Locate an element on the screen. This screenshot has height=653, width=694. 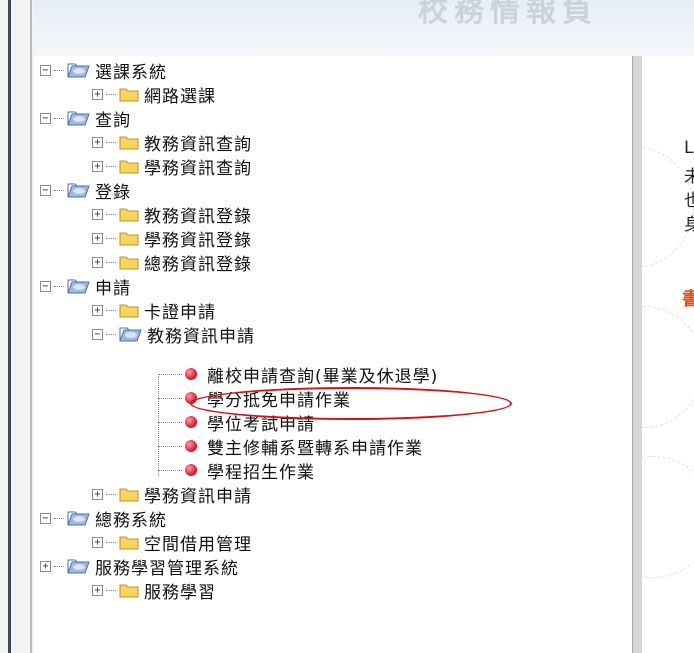
tree-node-student-affairs-registration: + 學務資訊登錄 is located at coordinates (172, 238).